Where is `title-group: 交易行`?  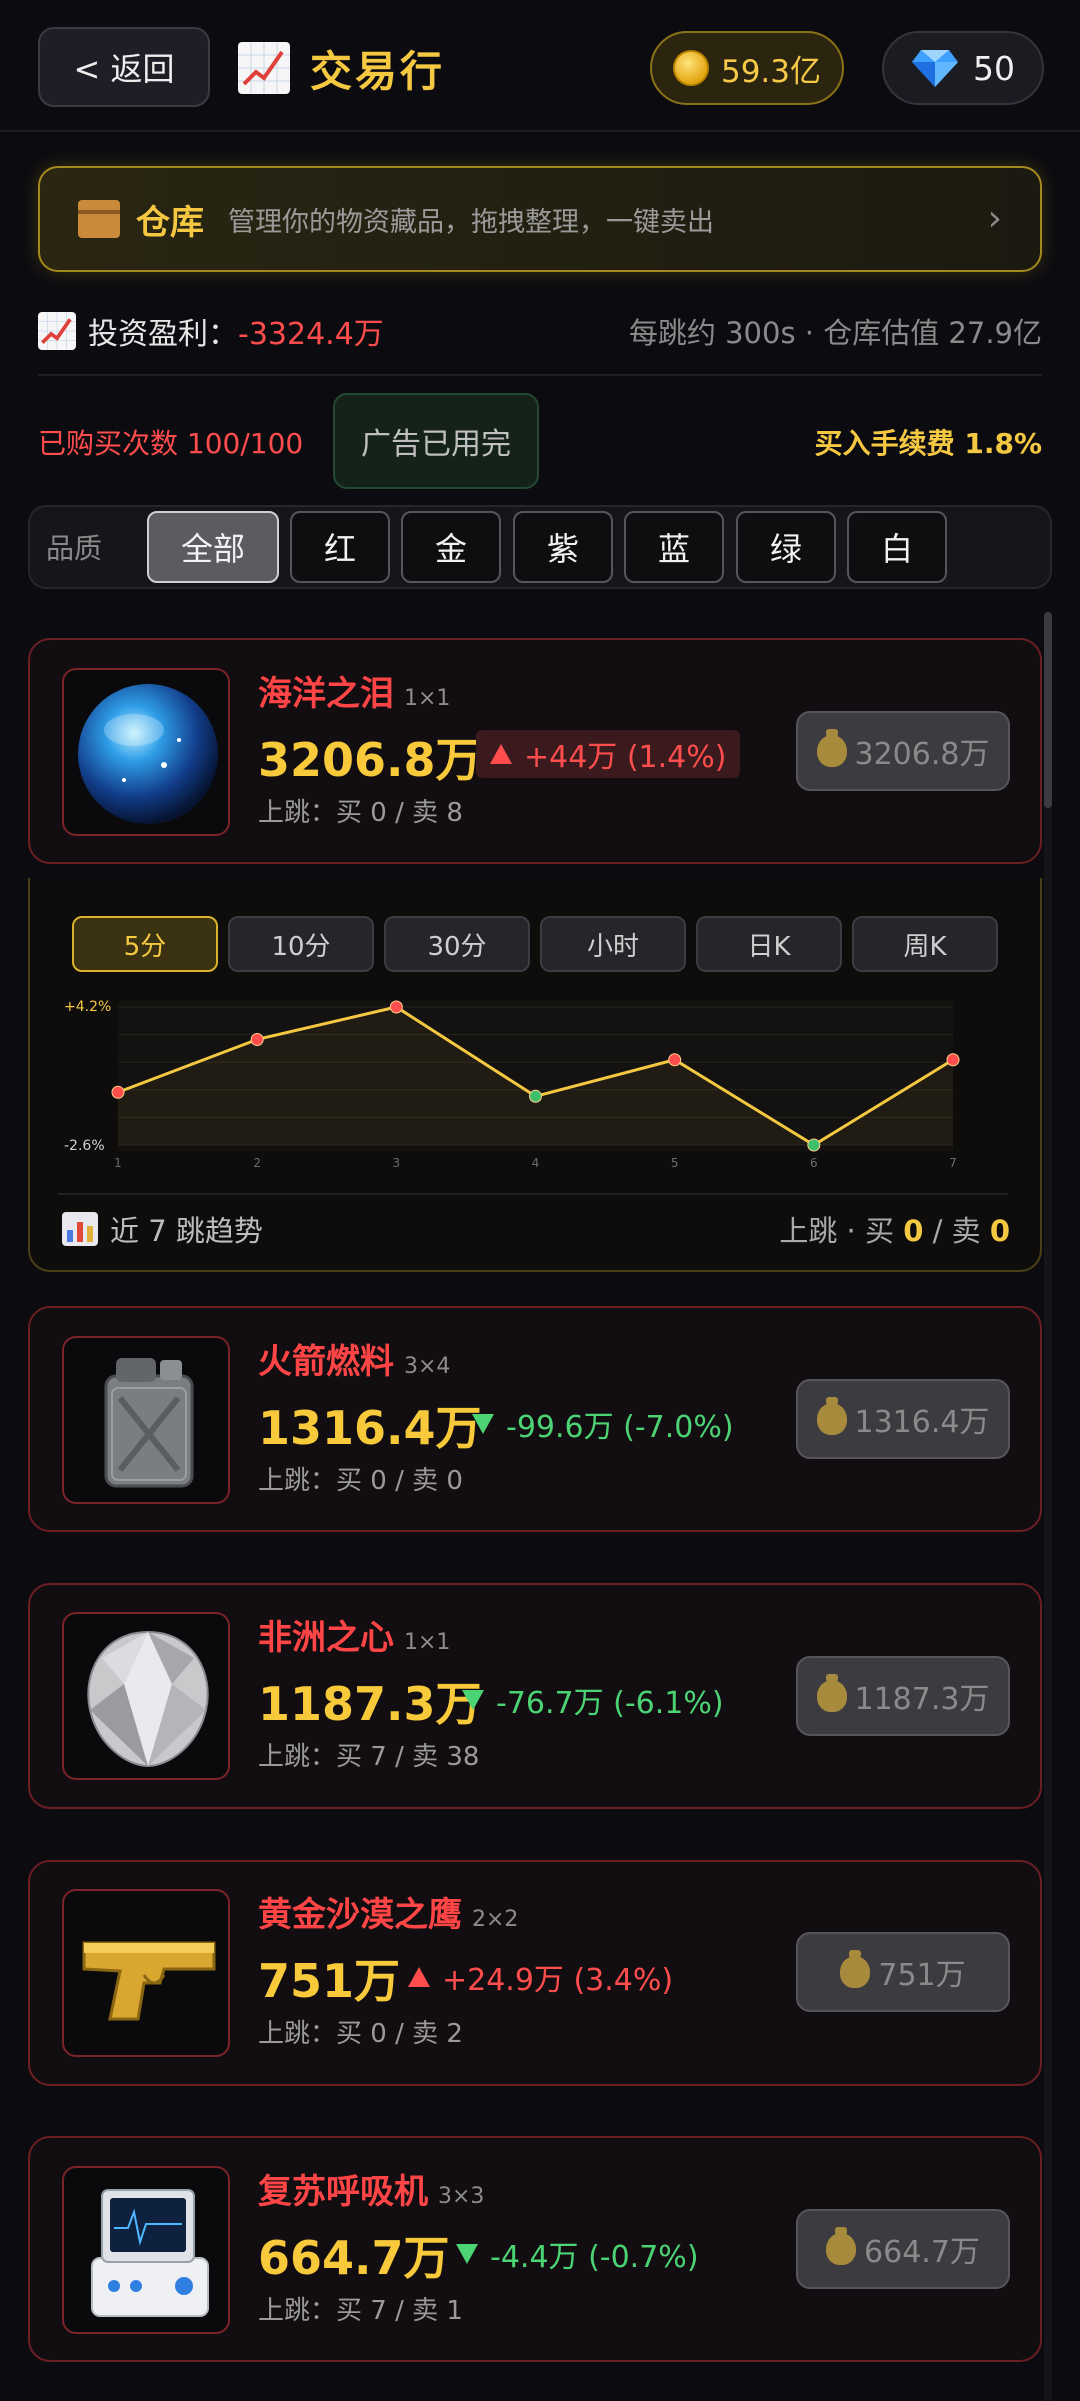 title-group: 交易行 is located at coordinates (341, 68).